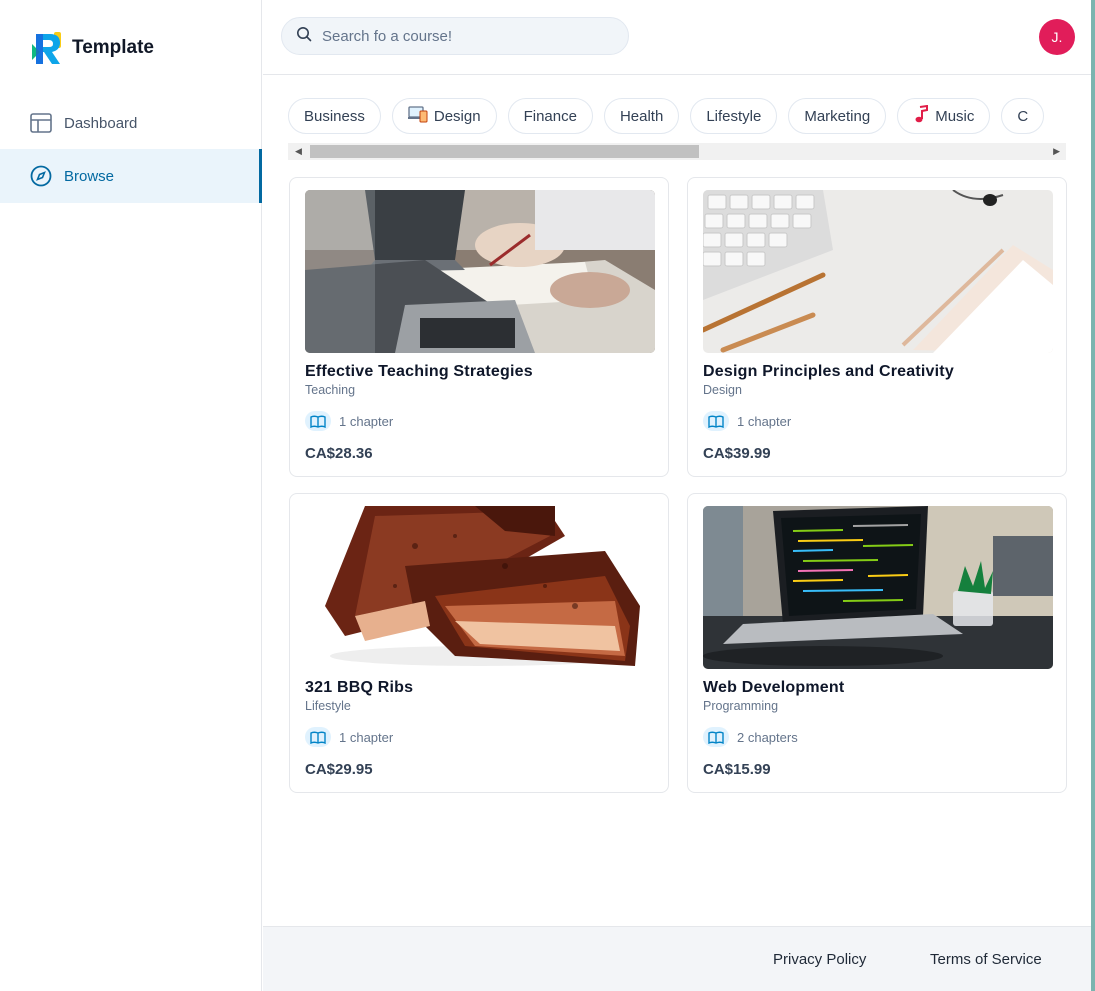 This screenshot has width=1095, height=991. I want to click on category-chip-more: C, so click(1023, 116).